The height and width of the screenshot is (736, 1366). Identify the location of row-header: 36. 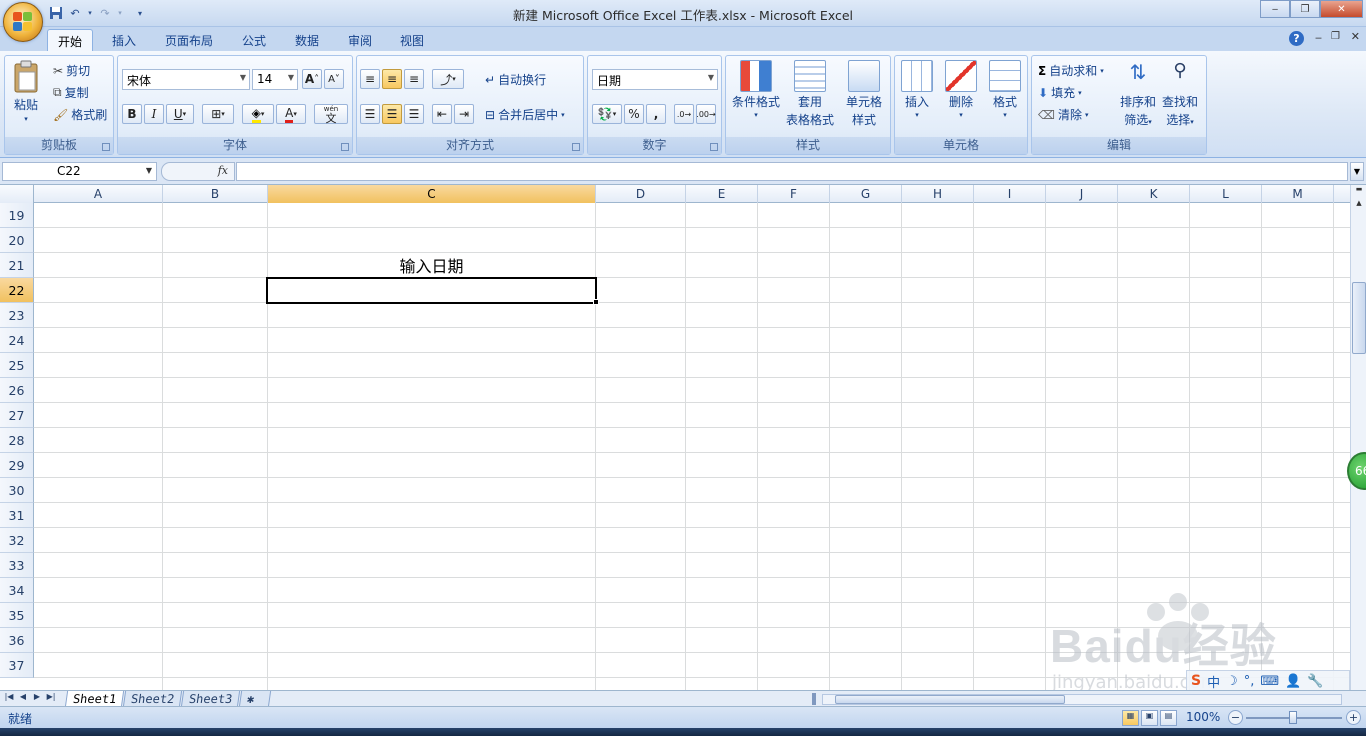
(17, 640).